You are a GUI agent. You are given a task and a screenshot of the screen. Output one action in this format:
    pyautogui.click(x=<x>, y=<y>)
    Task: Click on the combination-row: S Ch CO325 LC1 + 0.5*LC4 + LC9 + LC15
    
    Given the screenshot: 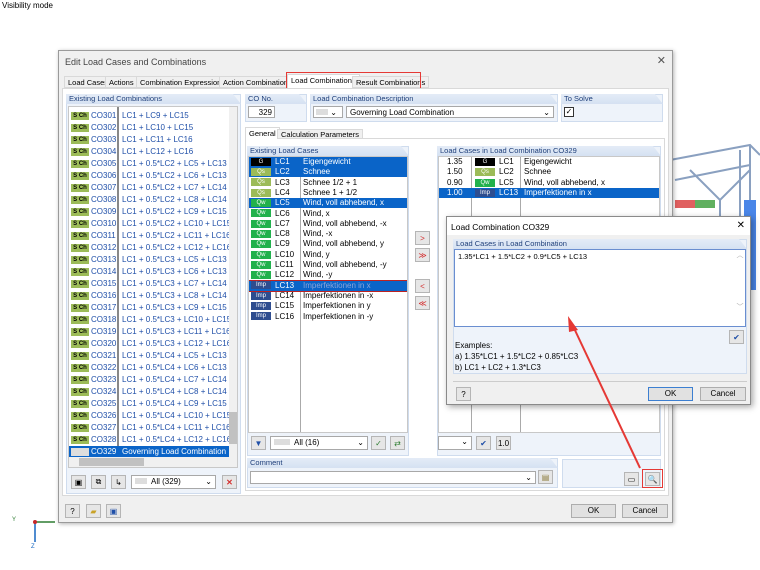 What is the action you would take?
    pyautogui.click(x=150, y=404)
    